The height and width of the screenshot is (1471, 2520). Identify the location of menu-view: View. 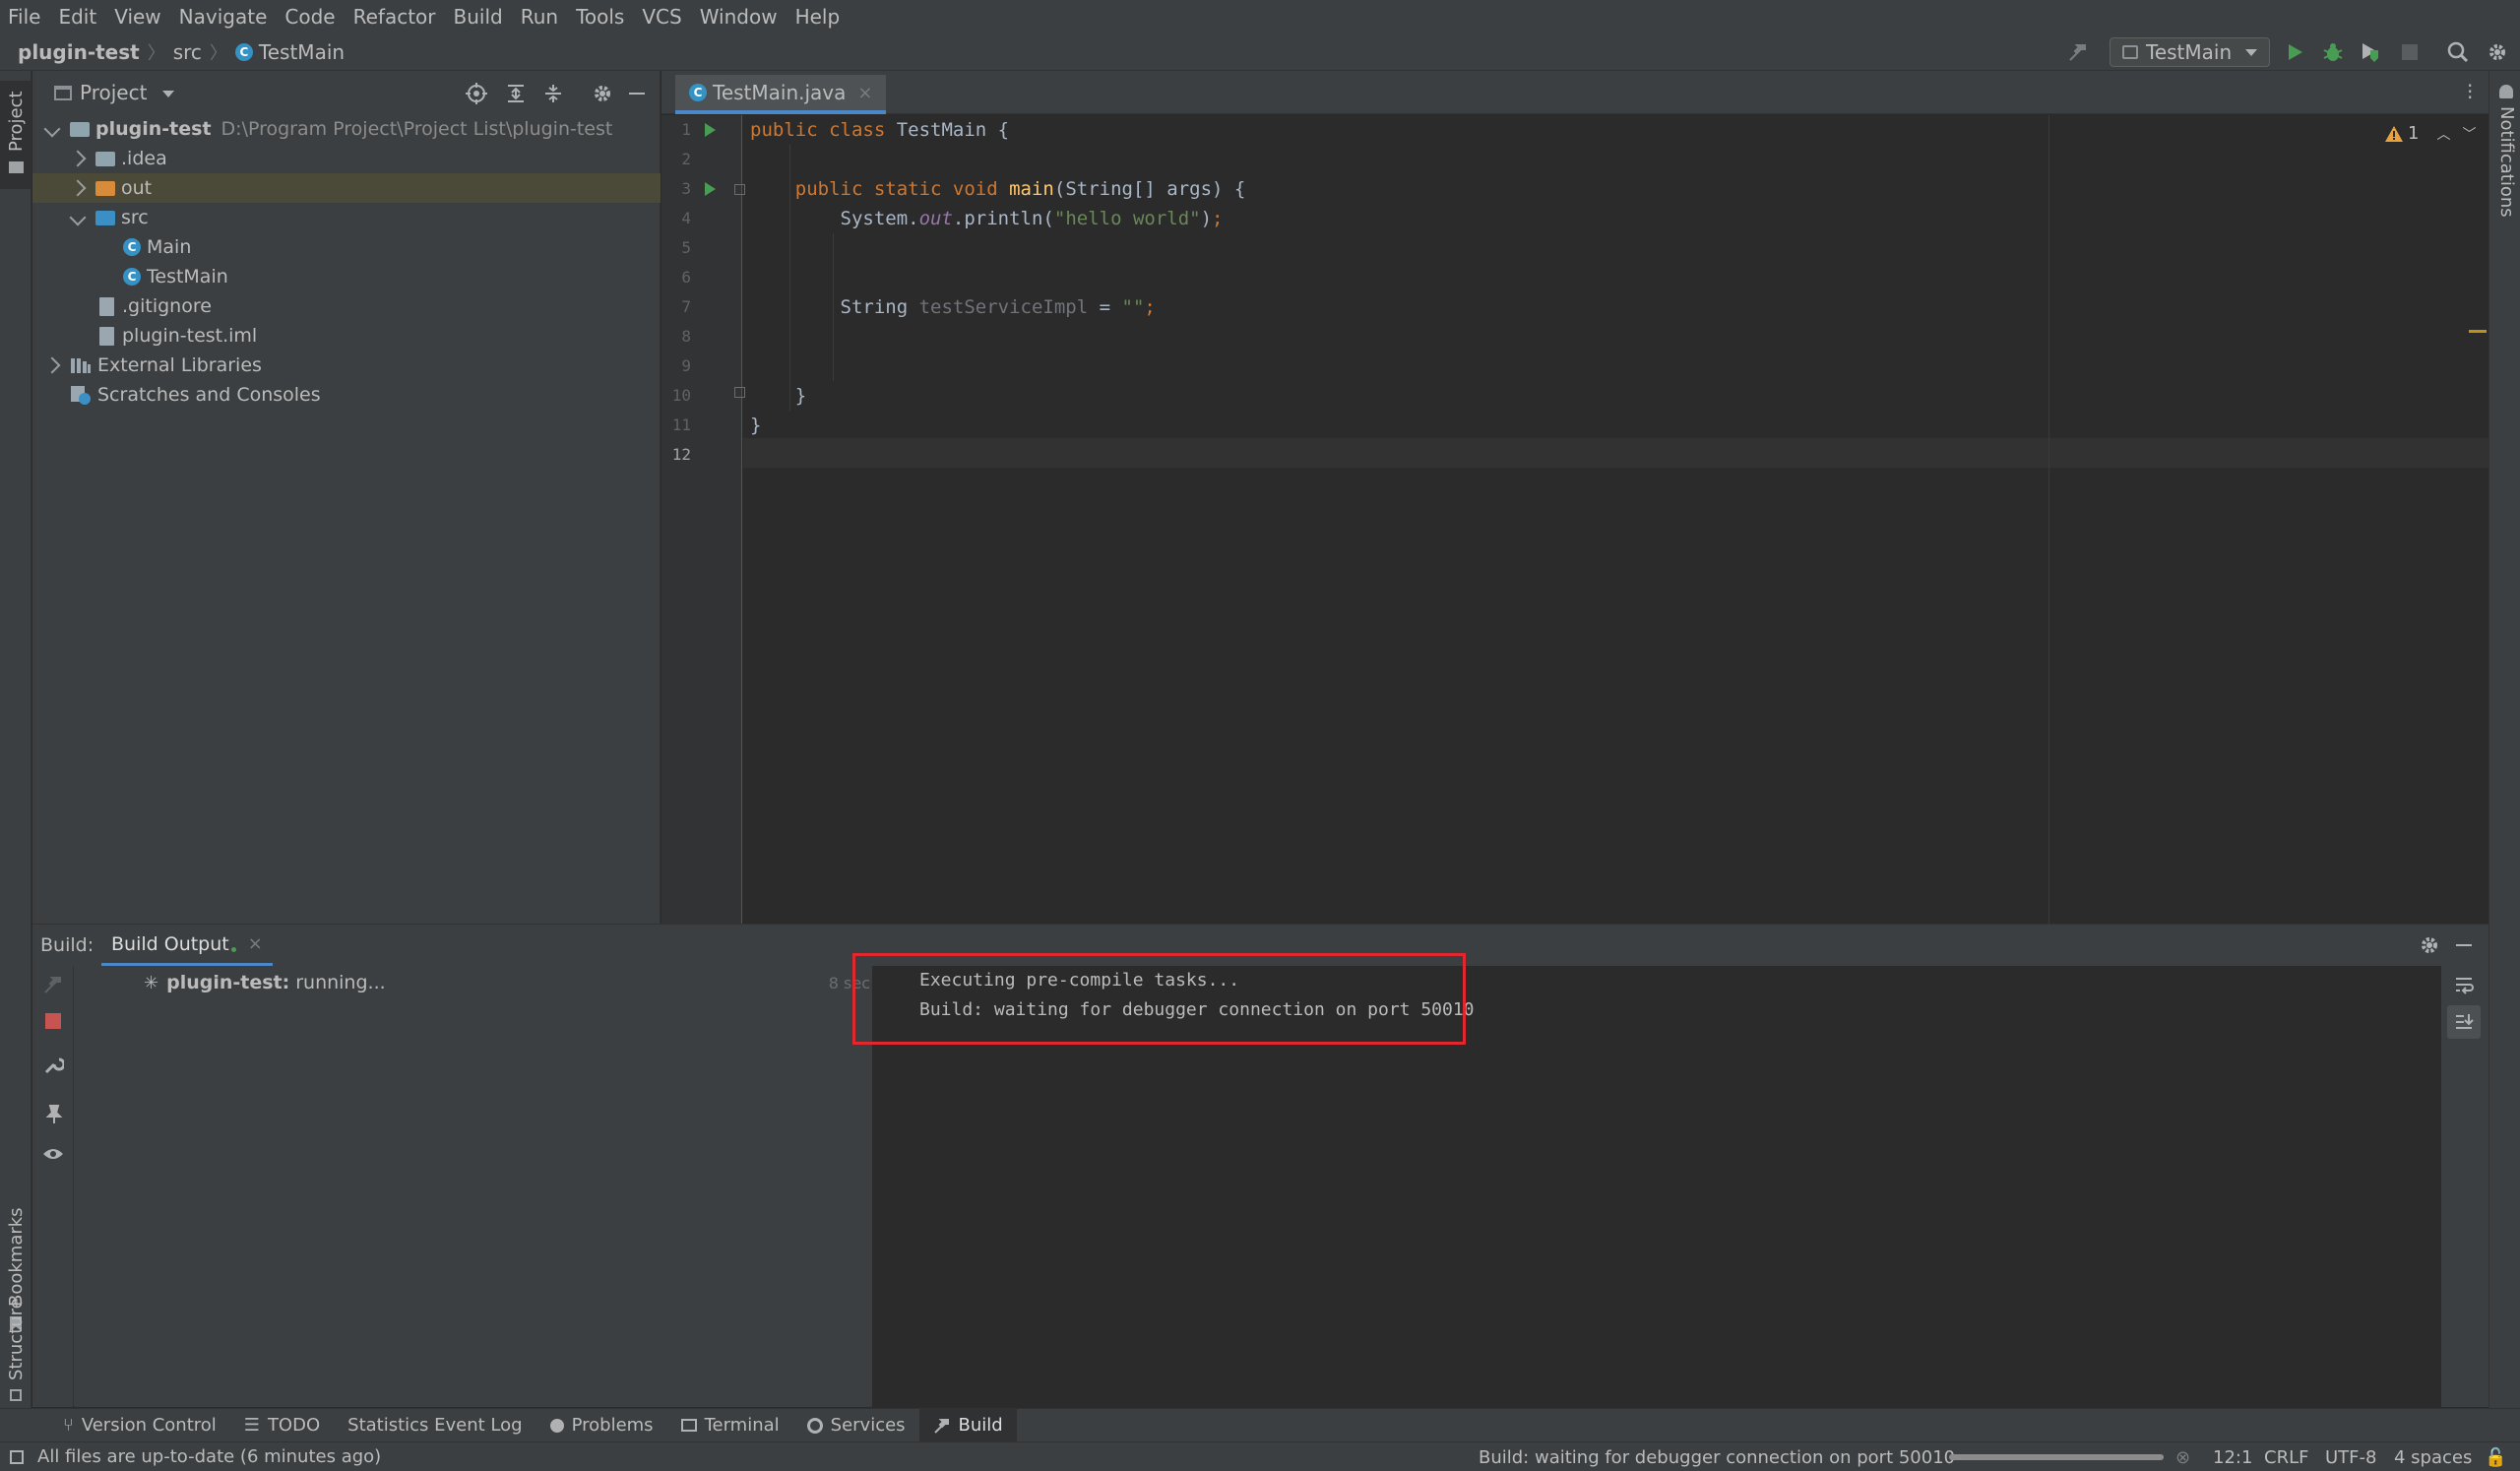
(143, 17).